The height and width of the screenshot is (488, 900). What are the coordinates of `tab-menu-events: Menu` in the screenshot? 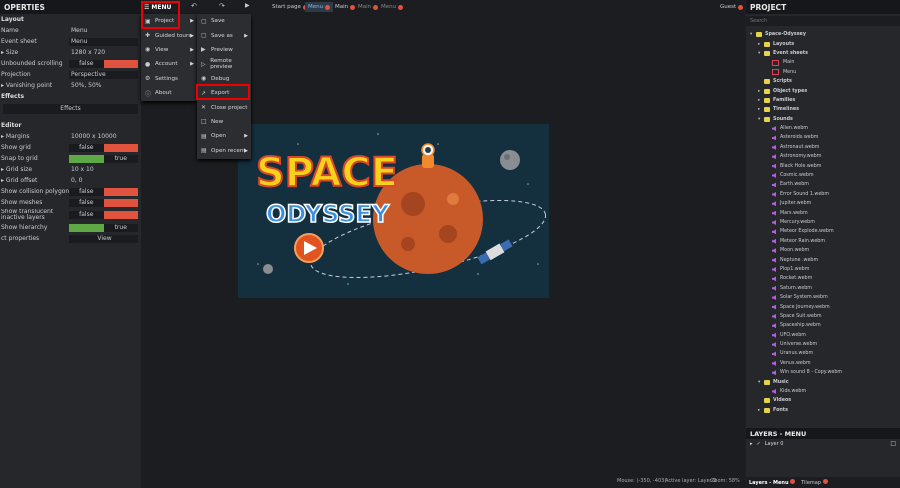 It's located at (392, 7).